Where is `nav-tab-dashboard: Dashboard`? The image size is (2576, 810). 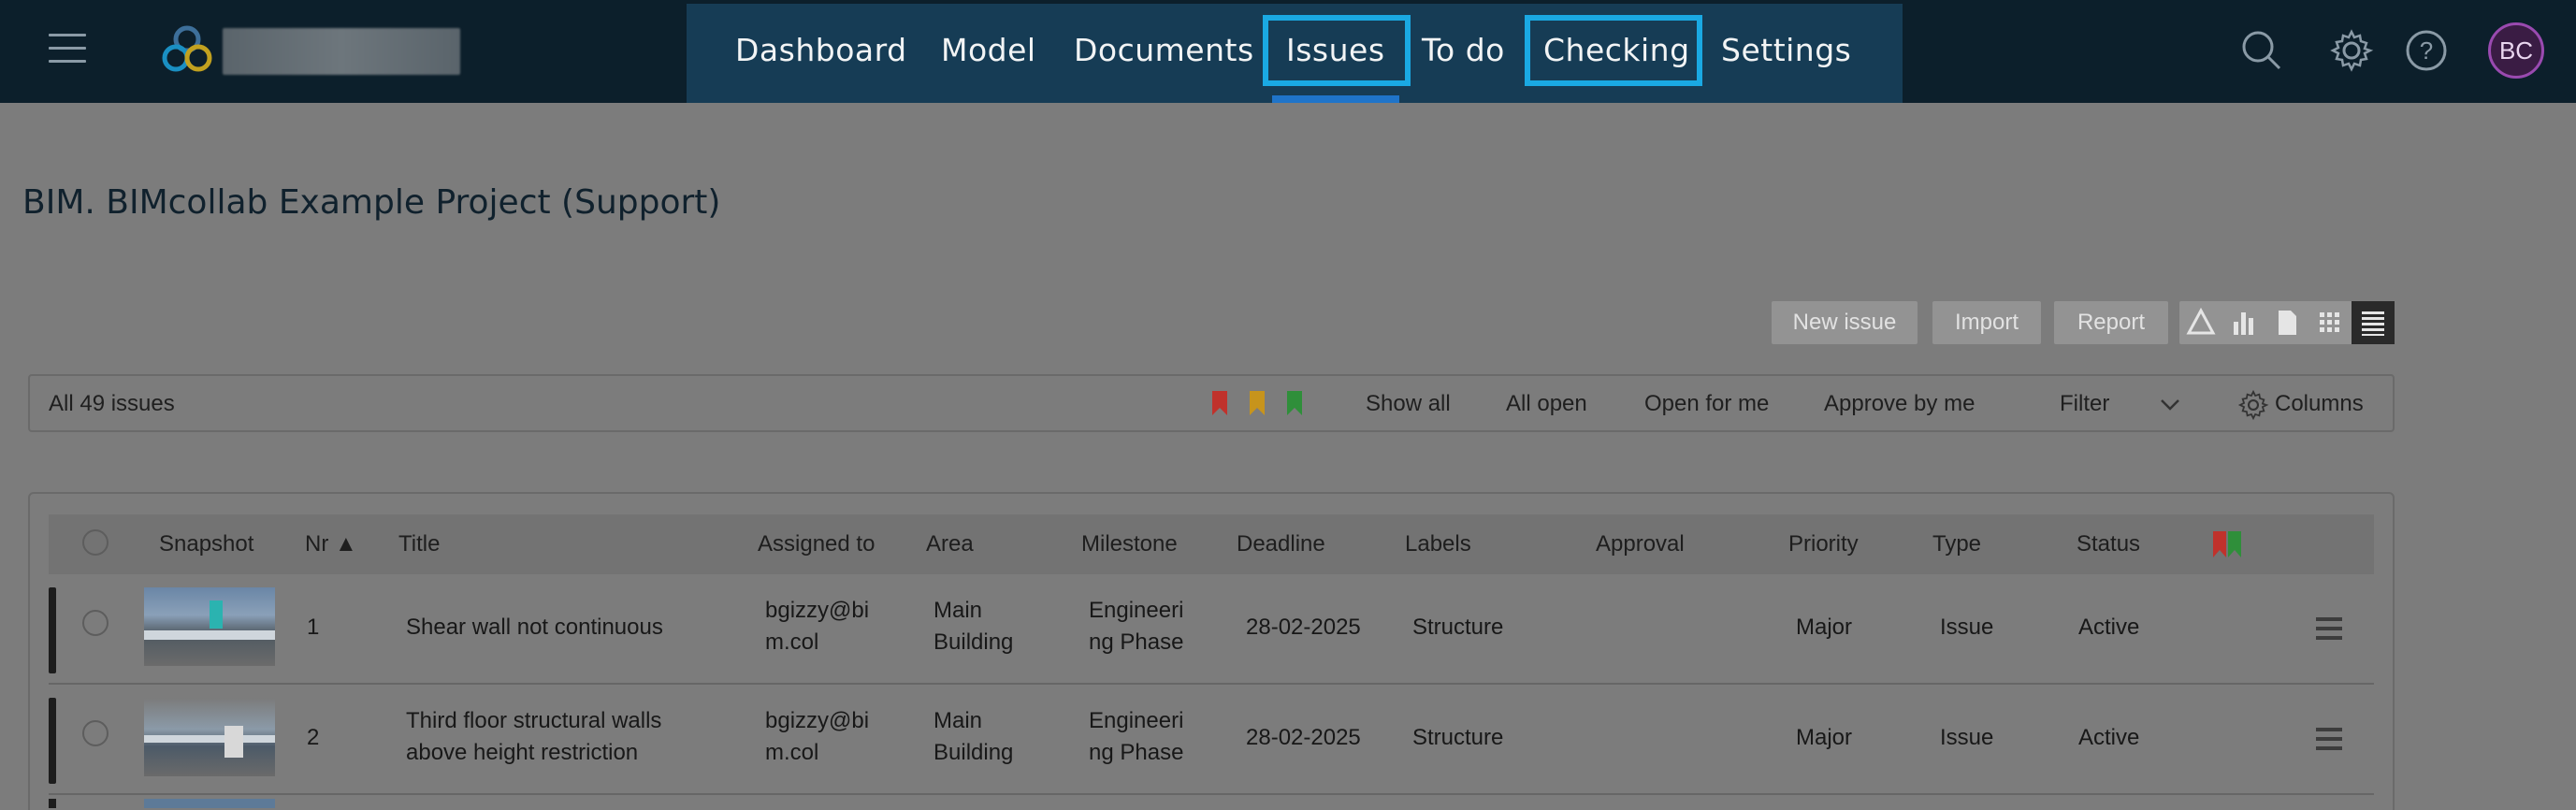 nav-tab-dashboard: Dashboard is located at coordinates (821, 50).